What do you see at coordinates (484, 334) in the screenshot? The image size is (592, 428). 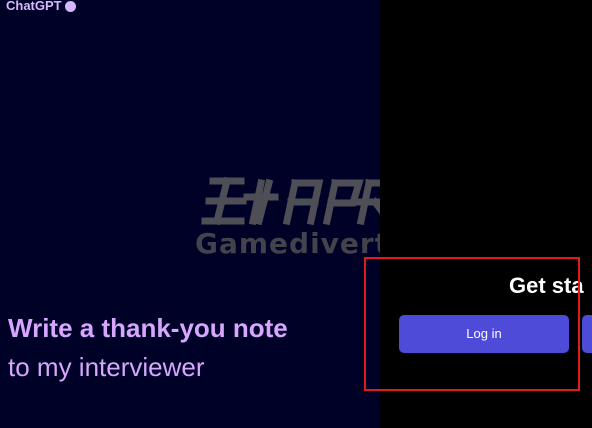 I see `log-in-button: Log in` at bounding box center [484, 334].